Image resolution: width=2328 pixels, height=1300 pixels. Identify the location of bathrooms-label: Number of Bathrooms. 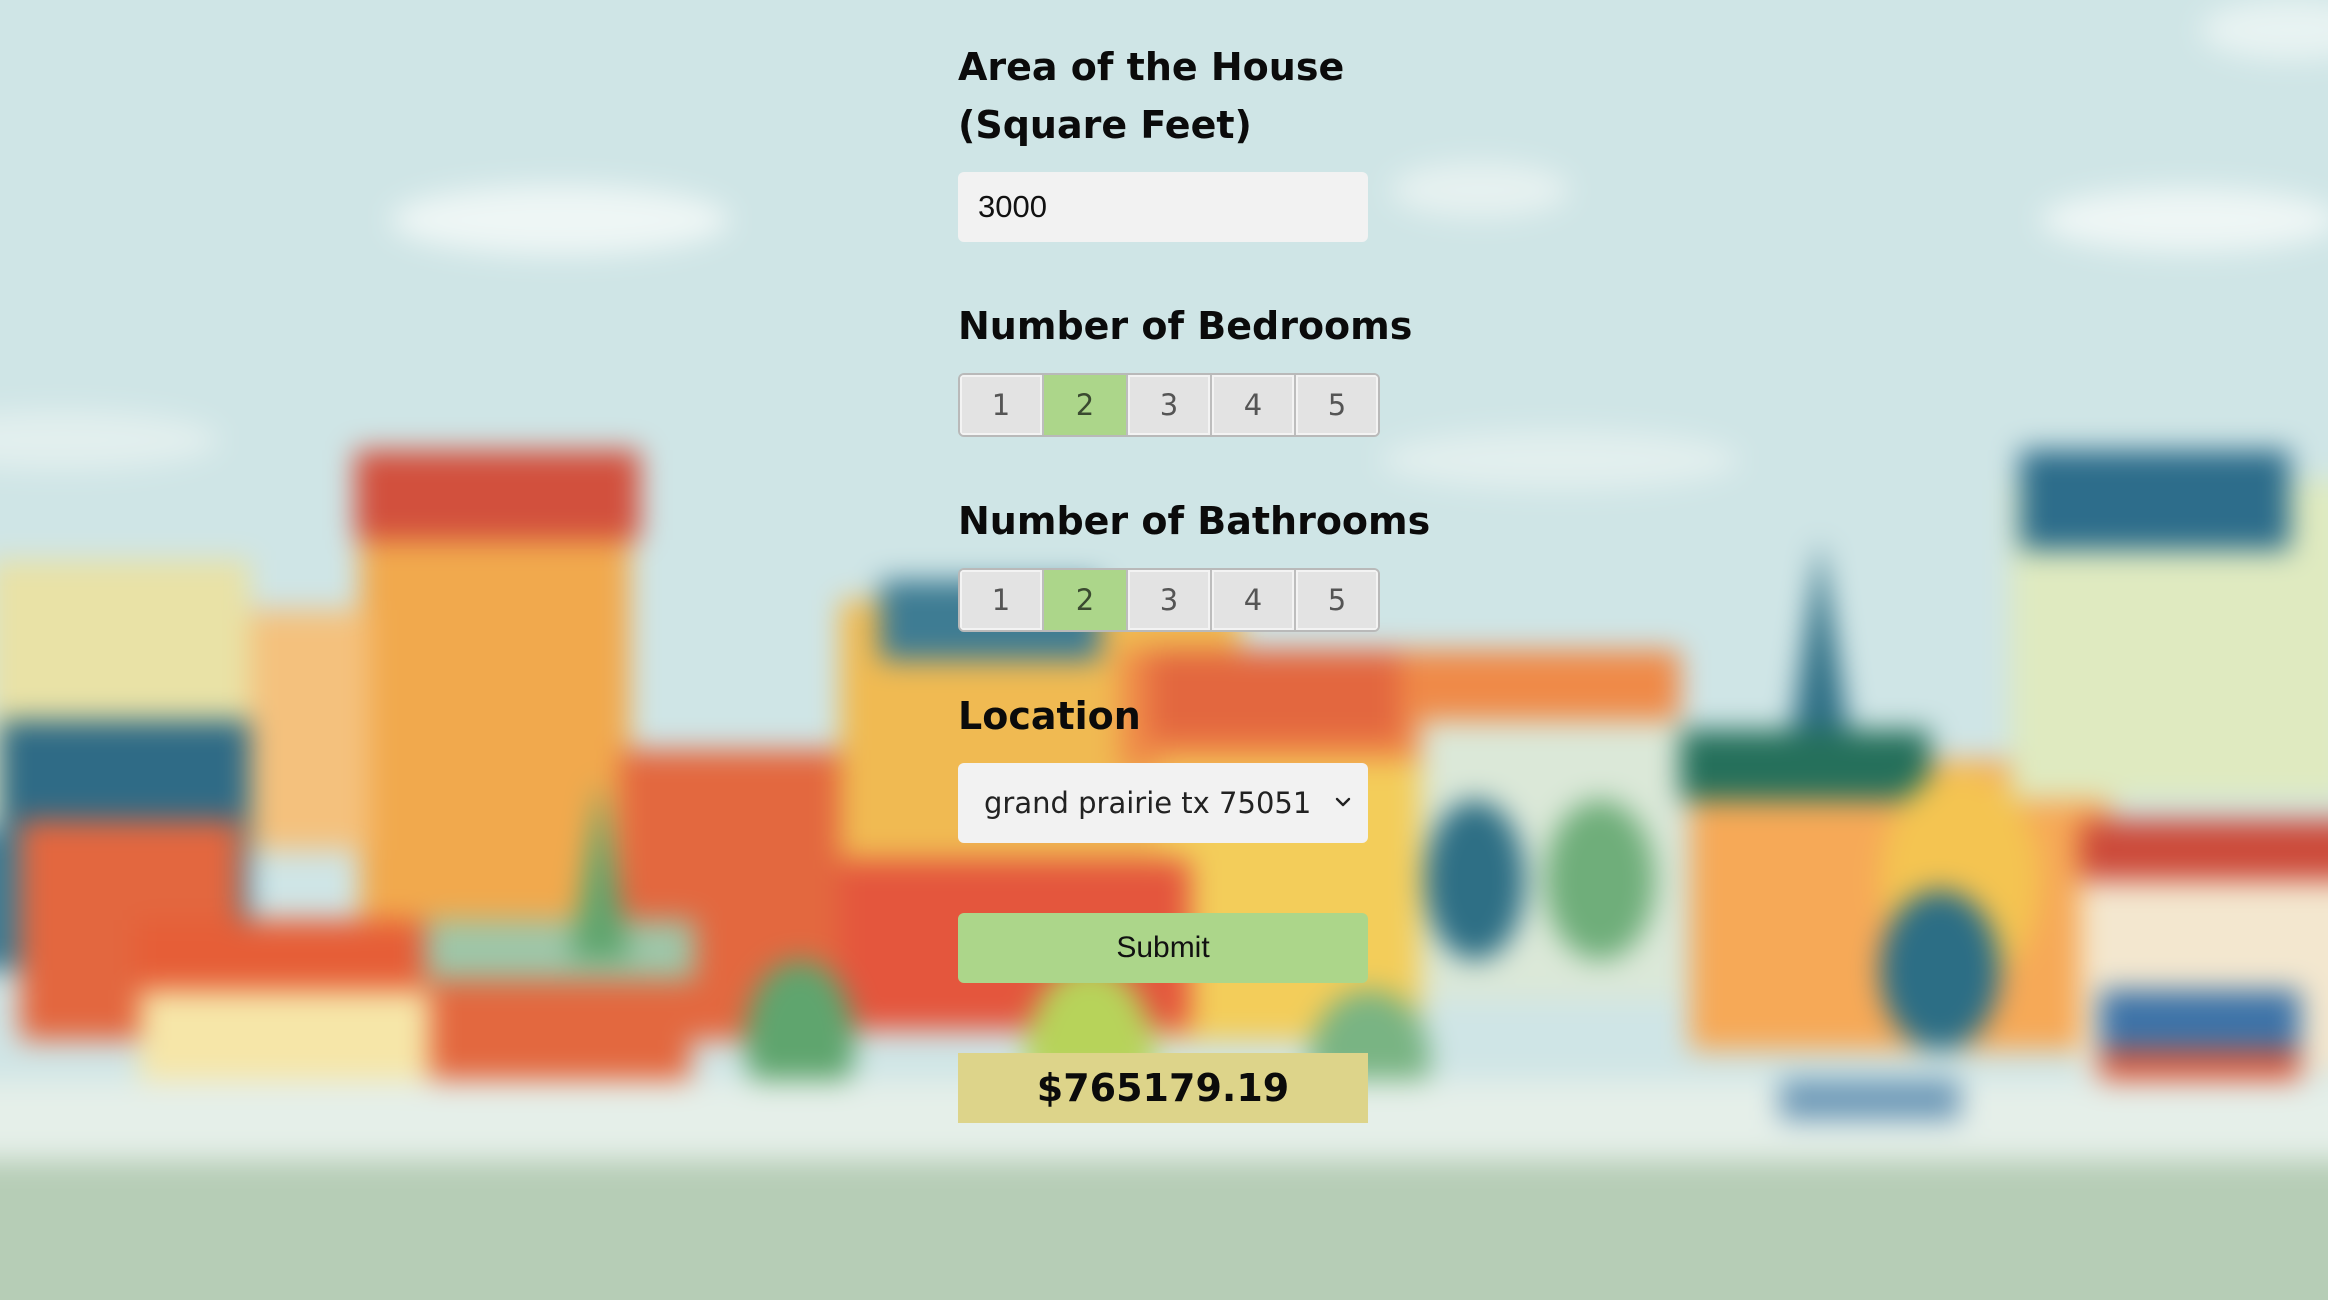
(1194, 521).